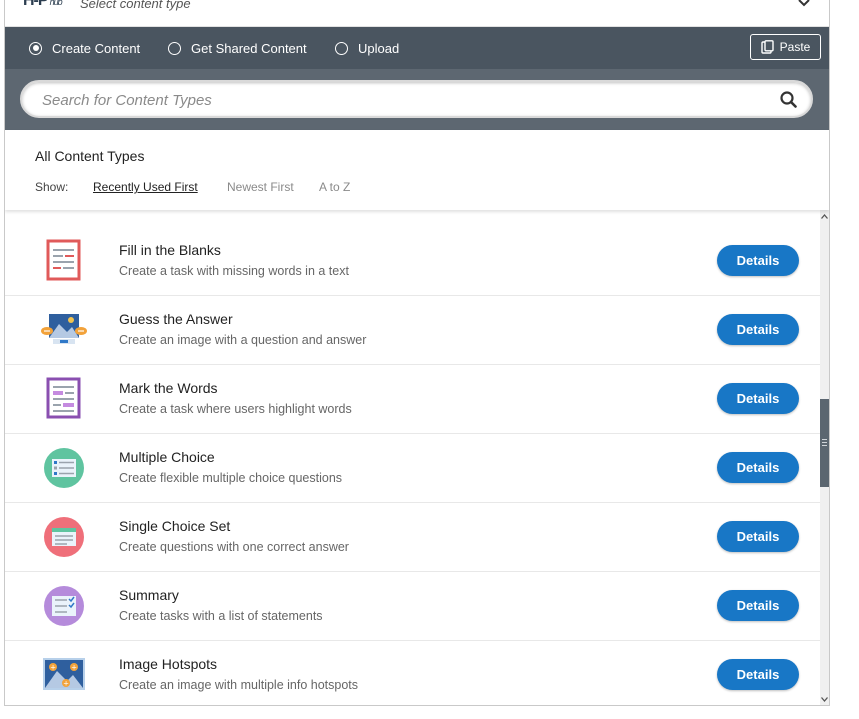  Describe the element at coordinates (63, 260) in the screenshot. I see `fill-blanks-icon` at that location.